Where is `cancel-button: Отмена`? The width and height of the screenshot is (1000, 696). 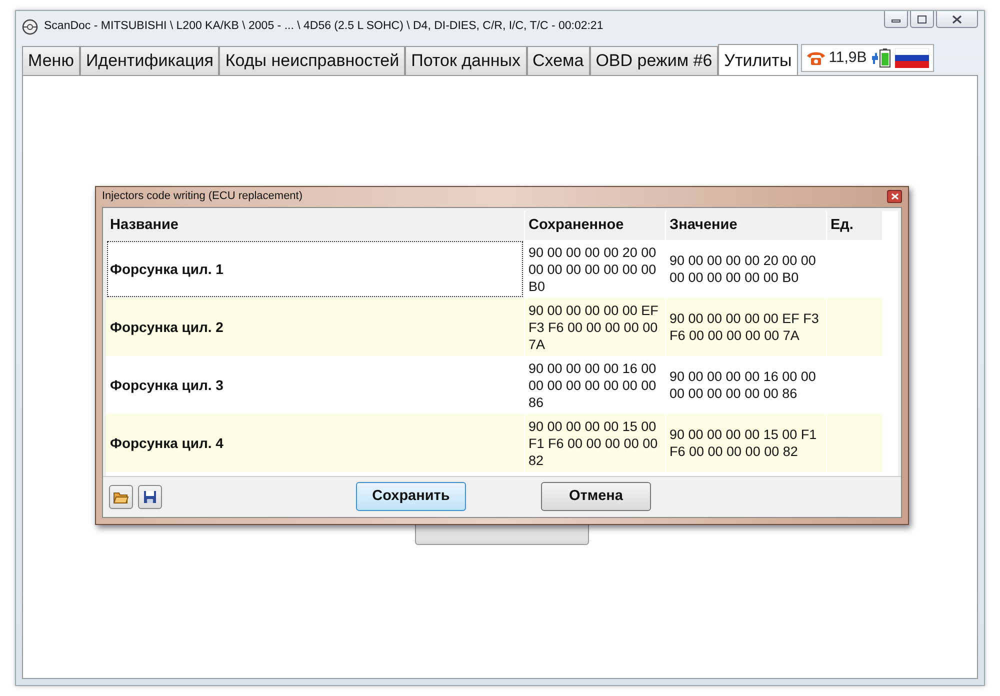 cancel-button: Отмена is located at coordinates (596, 496).